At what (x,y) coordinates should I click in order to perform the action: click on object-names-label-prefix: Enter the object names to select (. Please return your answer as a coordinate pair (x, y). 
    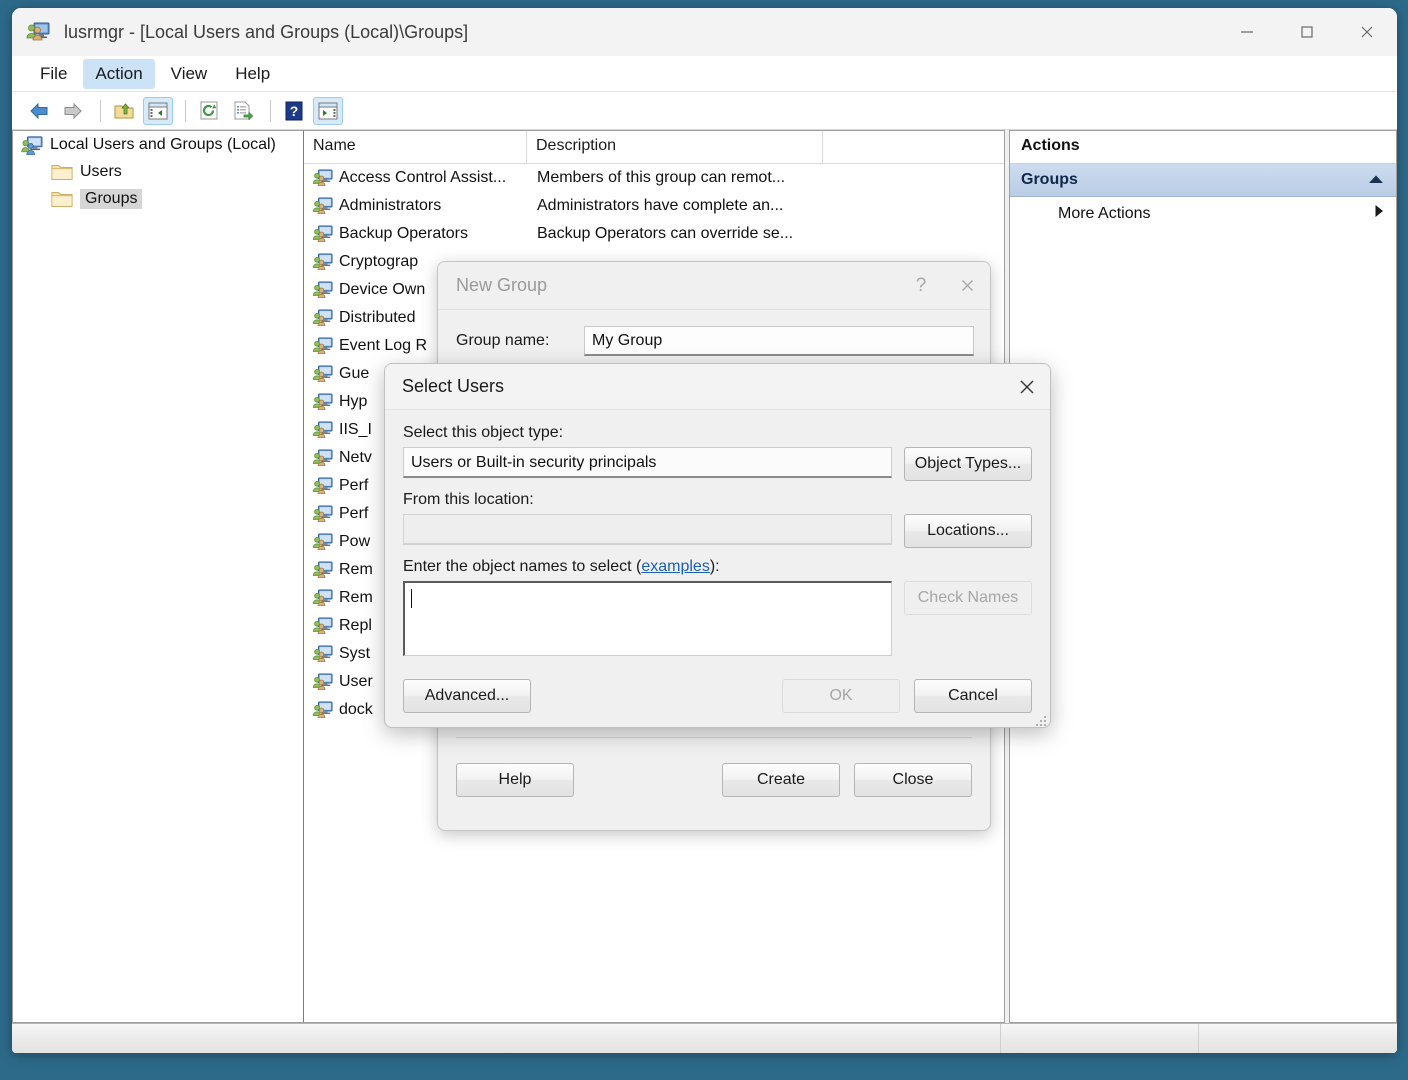
    Looking at the image, I should click on (522, 566).